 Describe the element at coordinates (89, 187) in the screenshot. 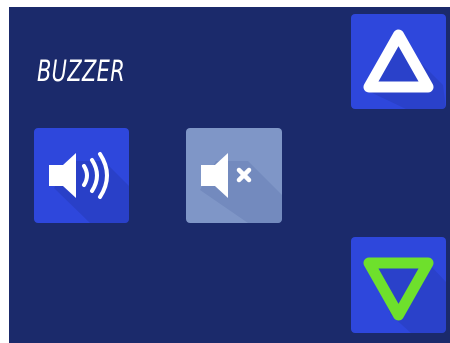

I see `speaker-on-icon` at that location.